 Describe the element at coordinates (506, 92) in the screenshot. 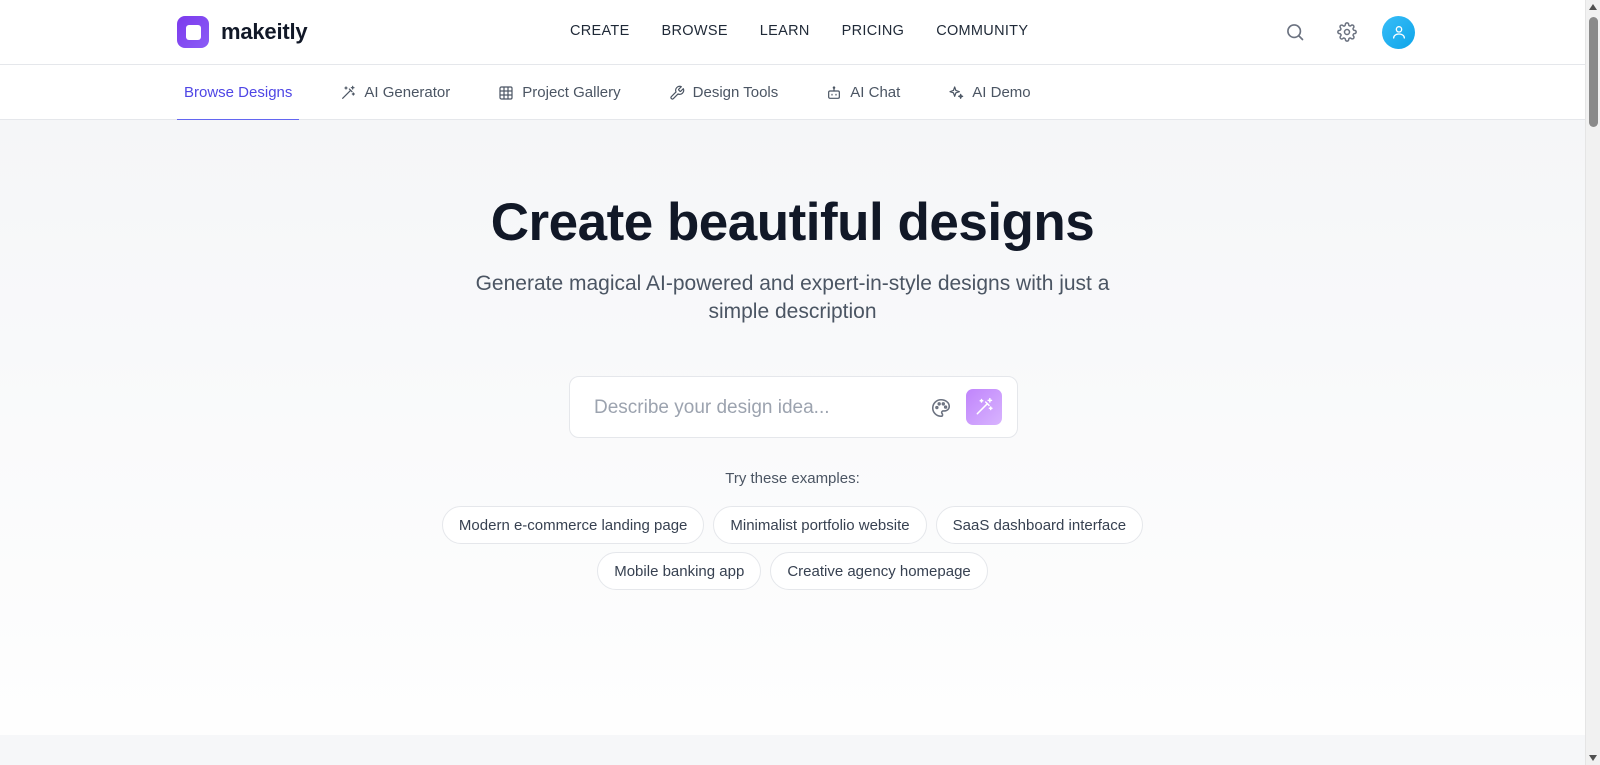

I see `grid-icon` at that location.